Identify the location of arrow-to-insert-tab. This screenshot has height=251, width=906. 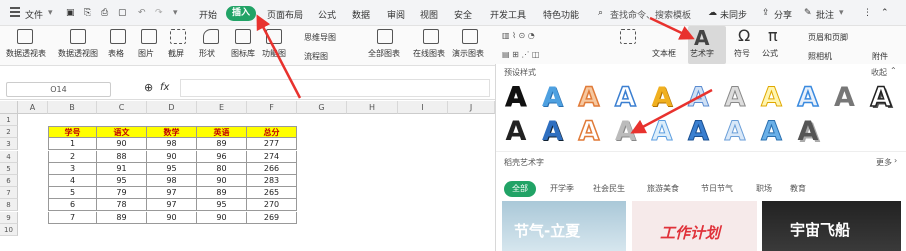
(279, 56).